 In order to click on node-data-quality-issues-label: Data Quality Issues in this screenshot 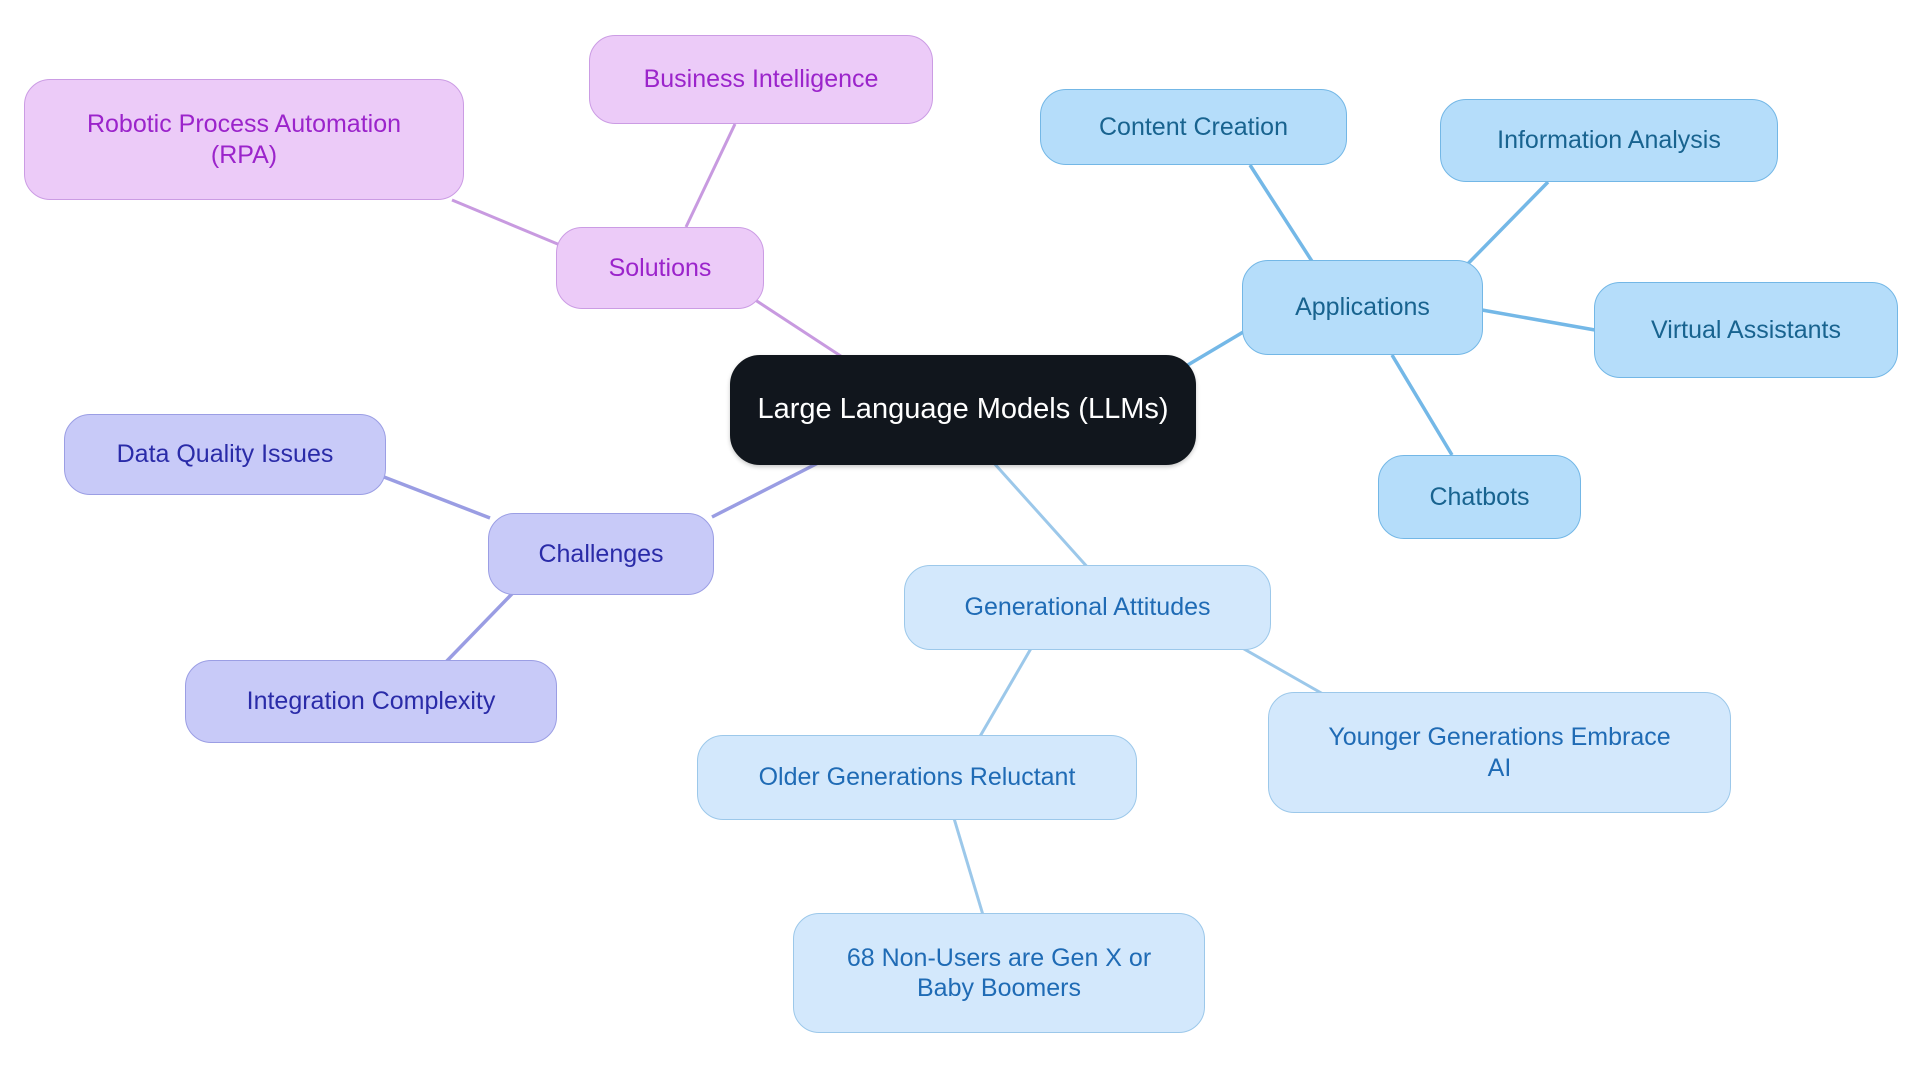, I will do `click(225, 454)`.